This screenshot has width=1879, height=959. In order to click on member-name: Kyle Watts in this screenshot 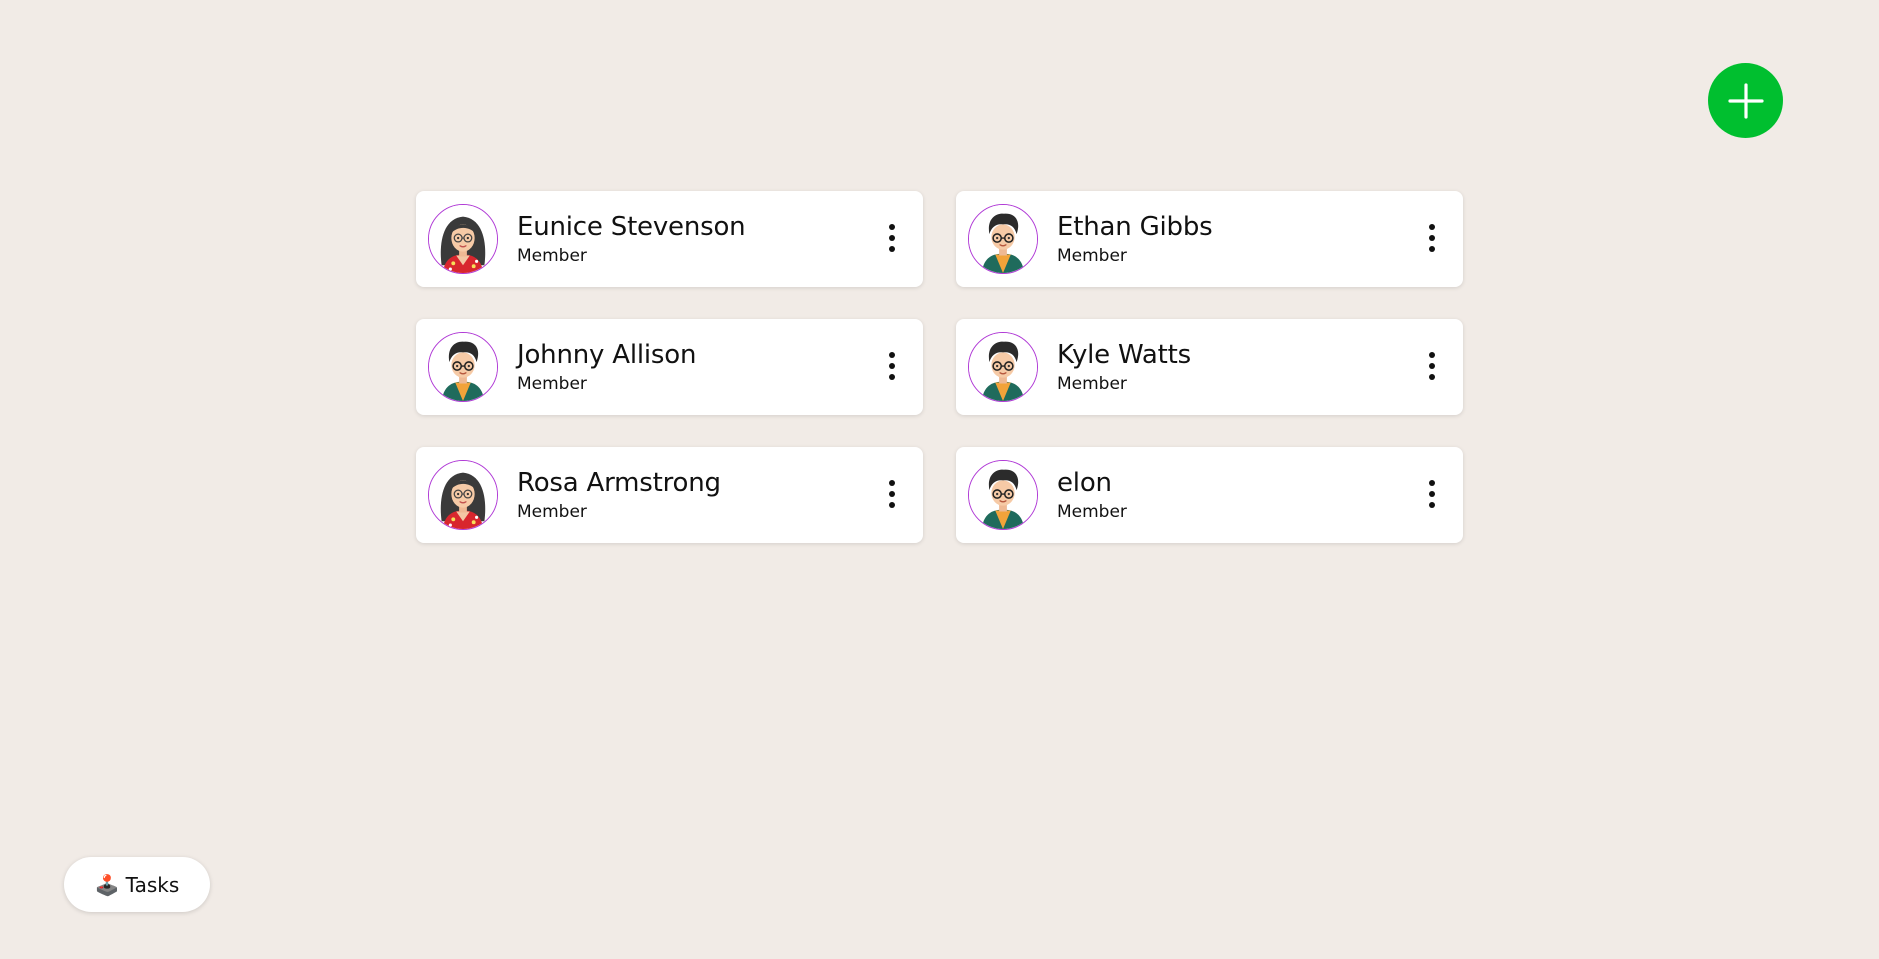, I will do `click(1124, 354)`.